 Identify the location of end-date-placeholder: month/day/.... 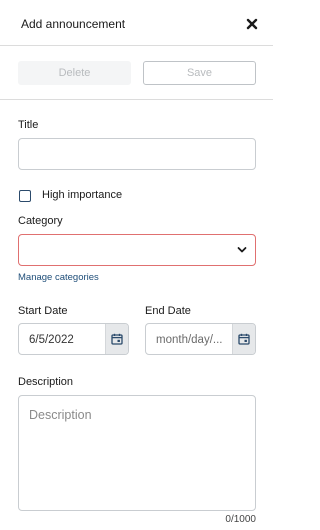
(189, 340).